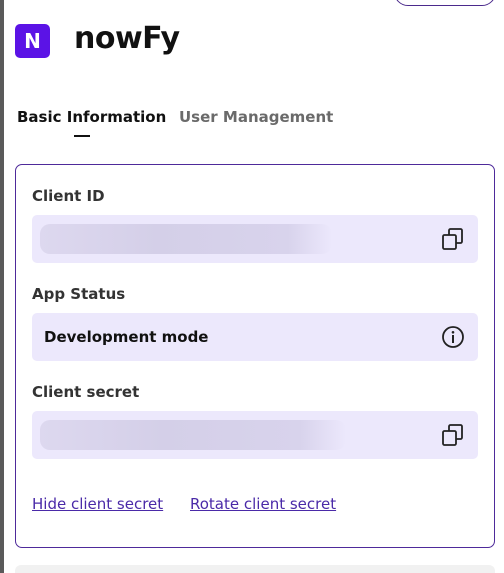 The height and width of the screenshot is (573, 504). What do you see at coordinates (445, 3) in the screenshot?
I see `top-action-button` at bounding box center [445, 3].